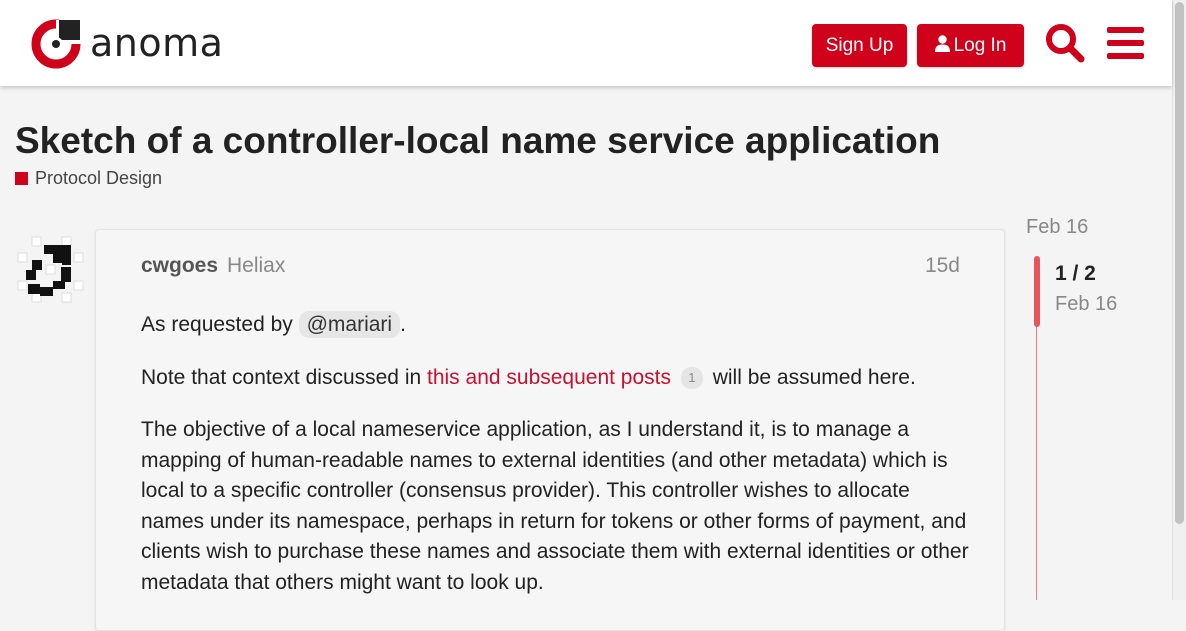 Image resolution: width=1186 pixels, height=631 pixels. I want to click on category-label: Protocol Design, so click(99, 178).